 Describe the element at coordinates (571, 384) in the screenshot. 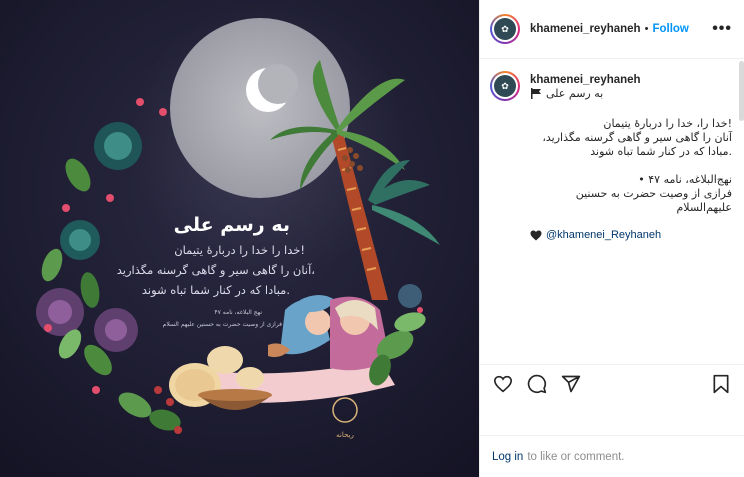

I see `share-icon` at that location.